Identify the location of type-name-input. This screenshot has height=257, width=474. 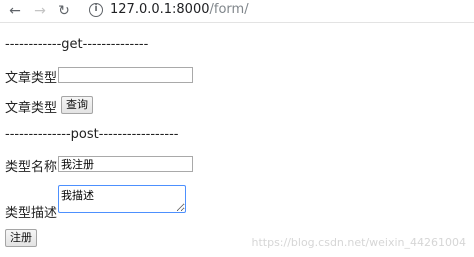
(125, 164).